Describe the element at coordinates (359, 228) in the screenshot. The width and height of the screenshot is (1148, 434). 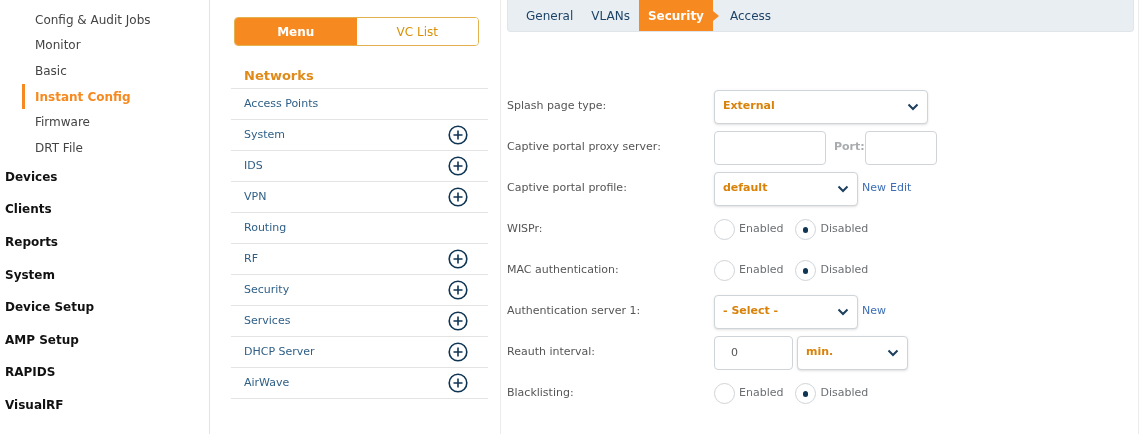
I see `menu-item: Routing` at that location.